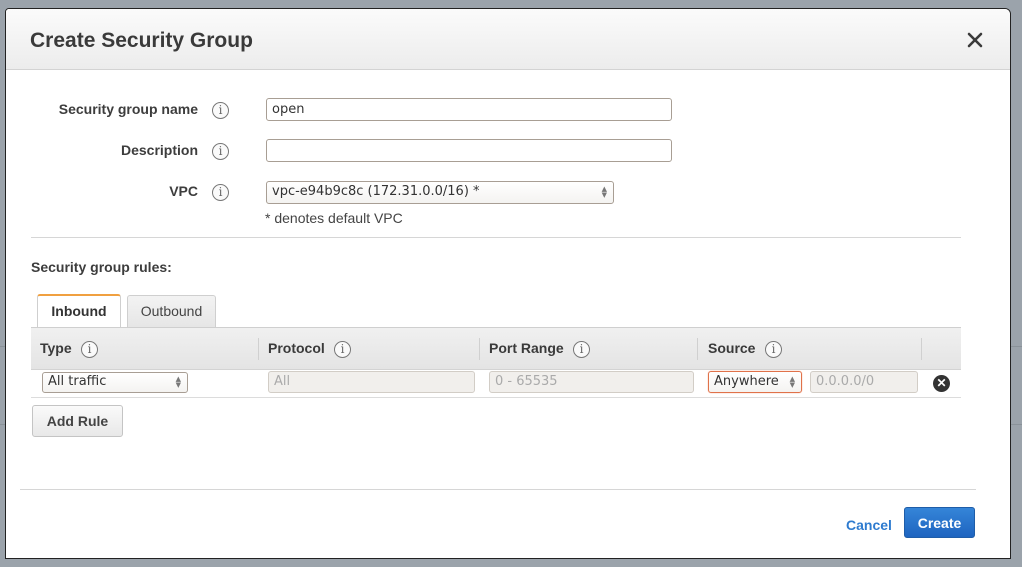 This screenshot has height=567, width=1022. Describe the element at coordinates (371, 382) in the screenshot. I see `protocol-input: All` at that location.